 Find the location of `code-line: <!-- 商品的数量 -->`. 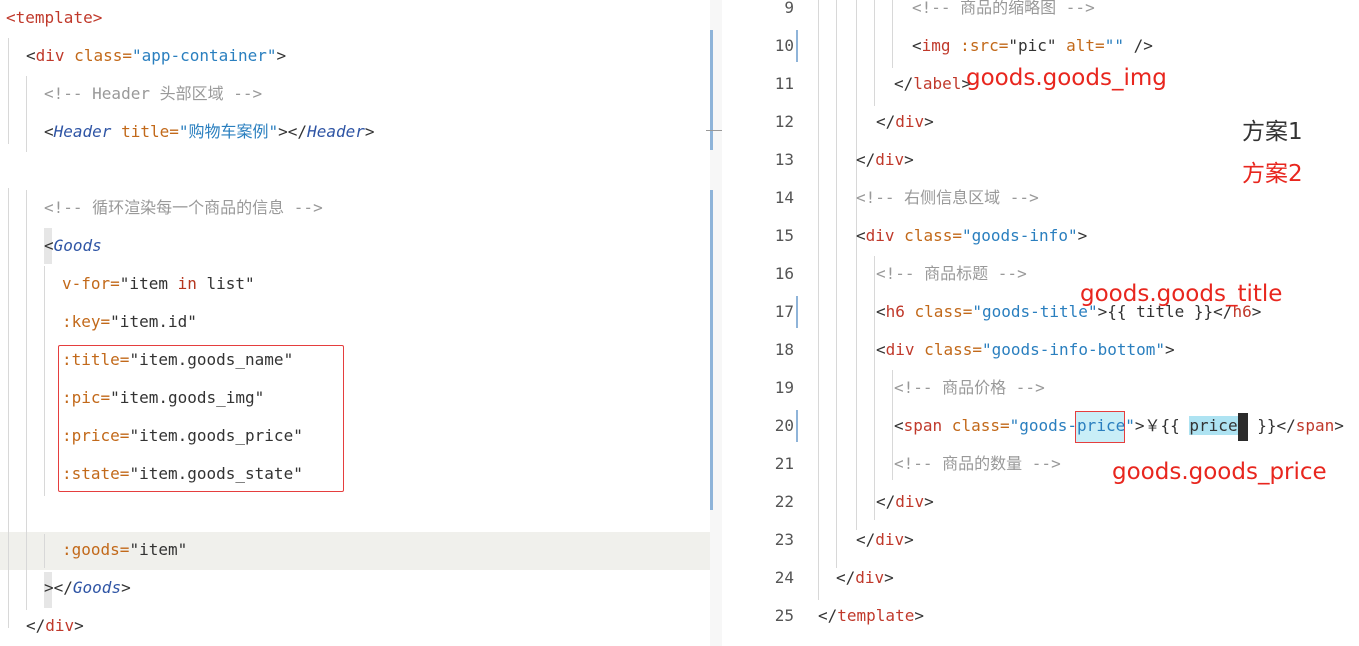

code-line: <!-- 商品的数量 --> is located at coordinates (977, 465).